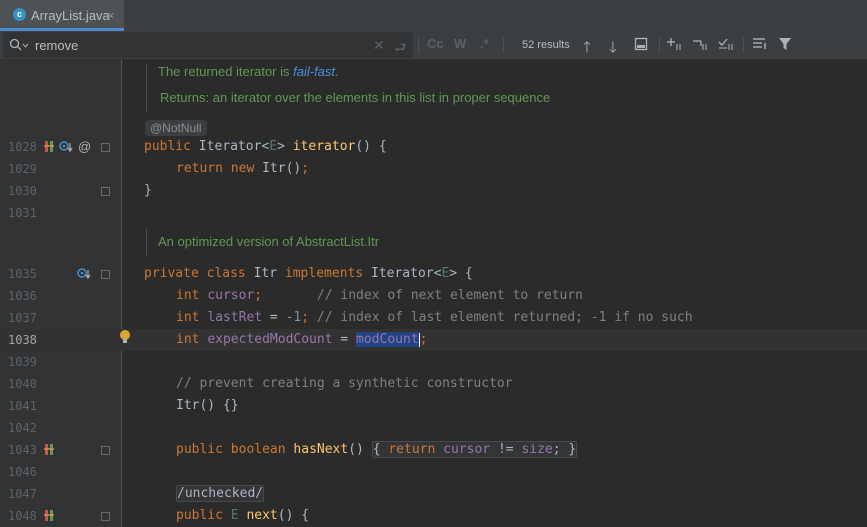  What do you see at coordinates (28, 296) in the screenshot?
I see `line-number: 1036` at bounding box center [28, 296].